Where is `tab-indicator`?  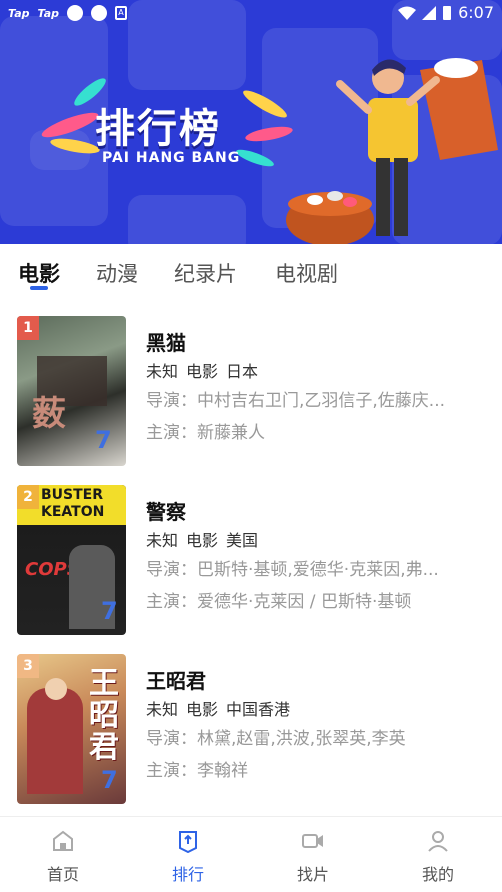 tab-indicator is located at coordinates (39, 288).